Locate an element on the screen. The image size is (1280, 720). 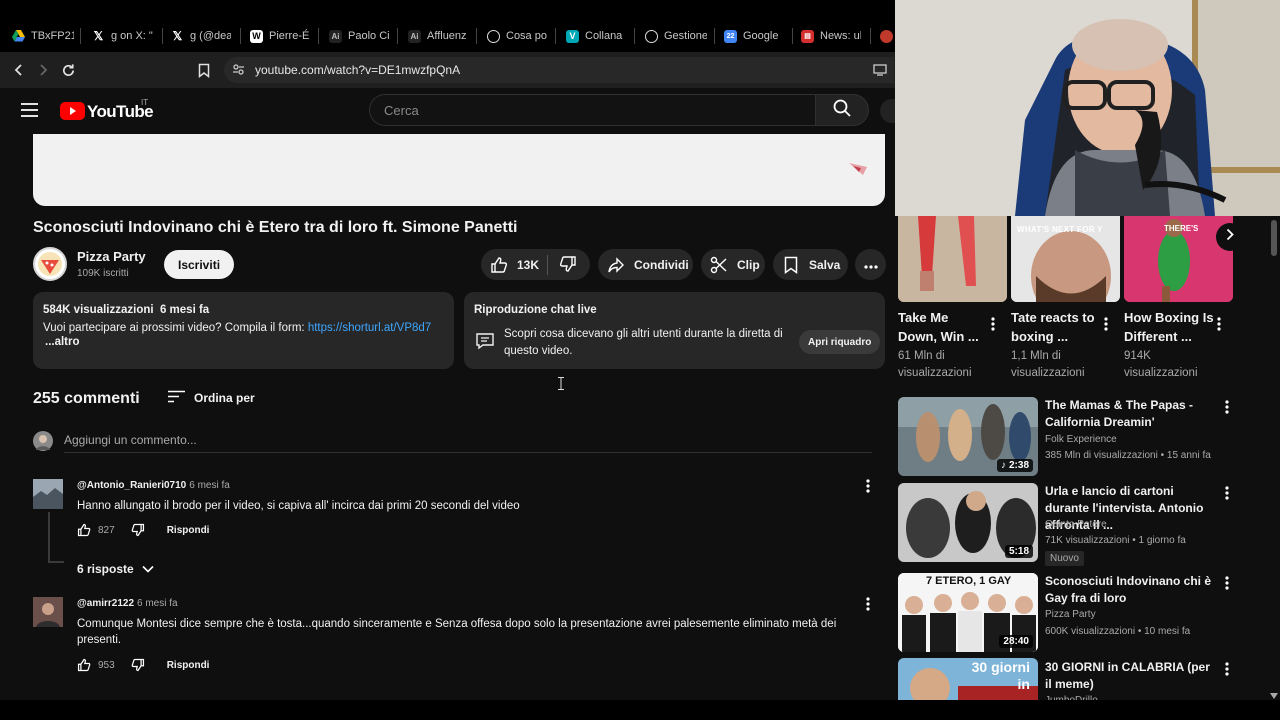
browser-tab: Ai Affluenz is located at coordinates (438, 36).